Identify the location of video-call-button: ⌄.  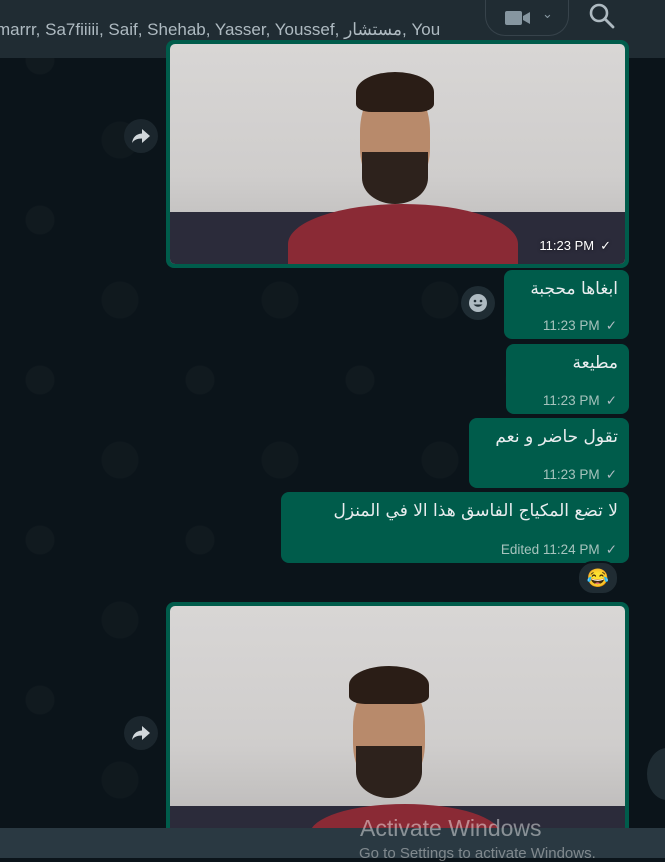
(527, 18).